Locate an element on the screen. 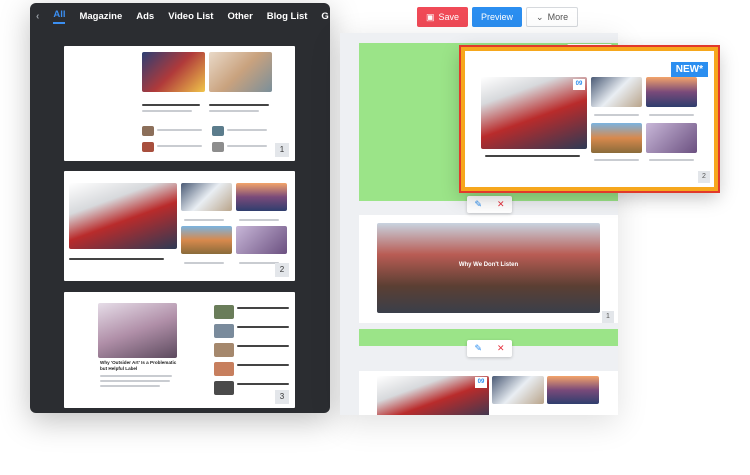  tab-blog-list: Blog List is located at coordinates (287, 16).